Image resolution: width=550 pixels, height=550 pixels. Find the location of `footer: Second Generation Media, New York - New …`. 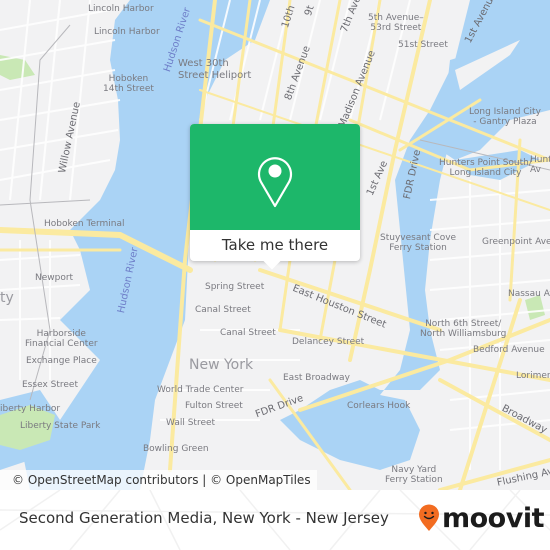

footer: Second Generation Media, New York - New … is located at coordinates (275, 520).